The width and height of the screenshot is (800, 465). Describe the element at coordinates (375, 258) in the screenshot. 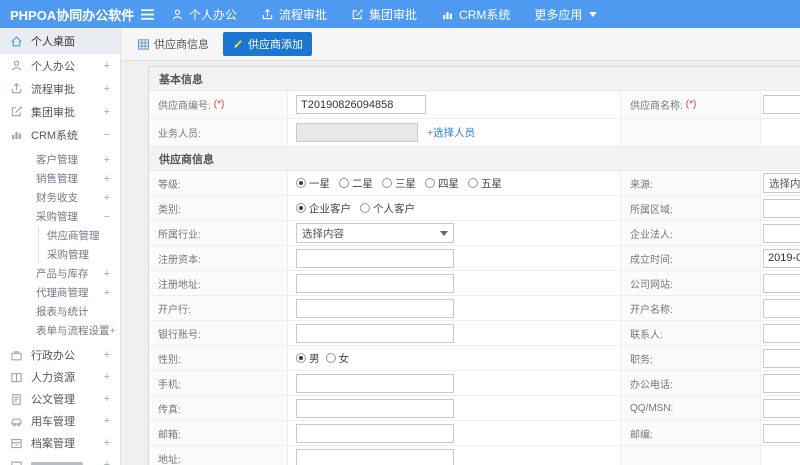

I see `registered-capital-input` at that location.